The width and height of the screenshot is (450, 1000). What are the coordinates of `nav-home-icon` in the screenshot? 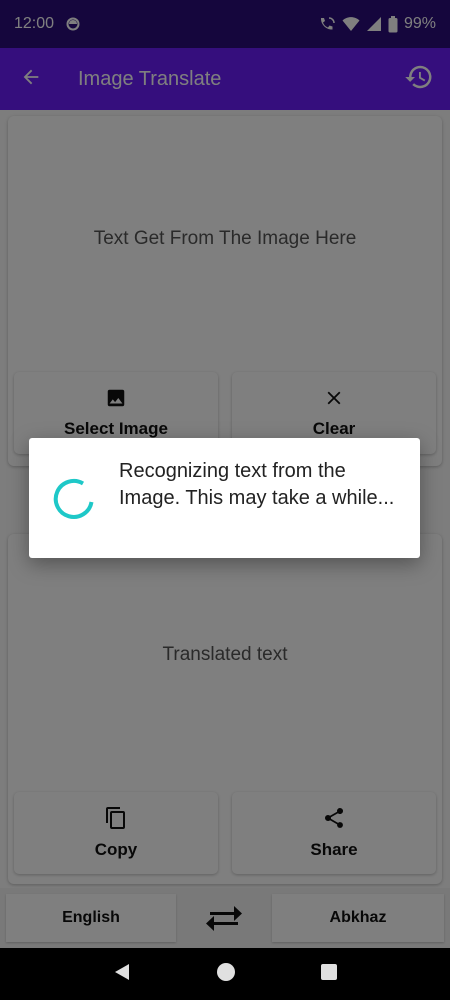 It's located at (226, 974).